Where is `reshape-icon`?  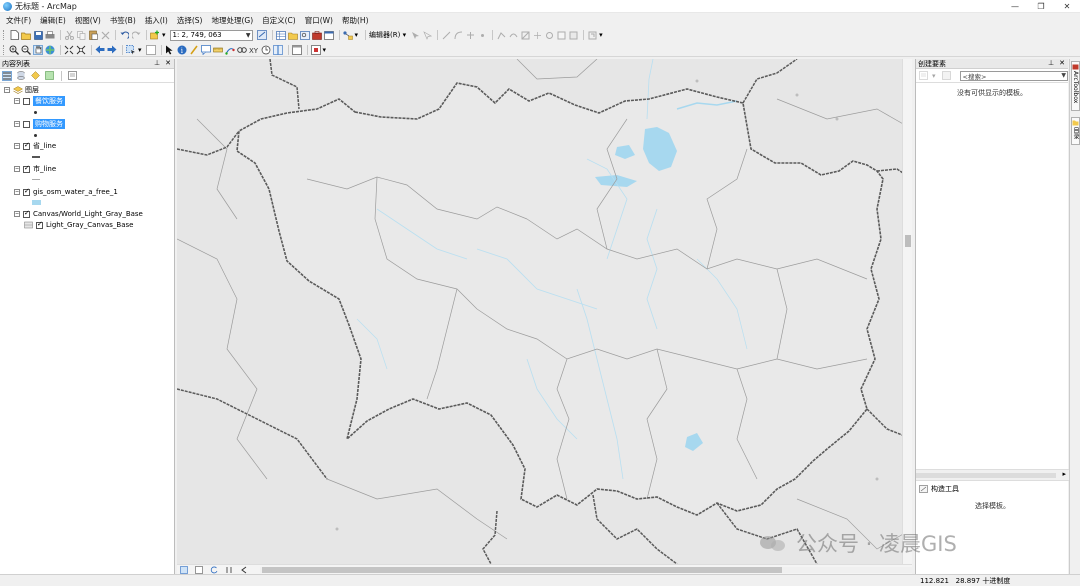 reshape-icon is located at coordinates (513, 35).